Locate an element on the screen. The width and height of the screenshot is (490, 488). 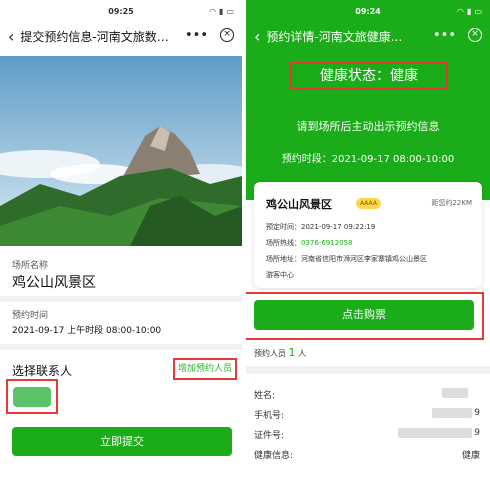
rating-badge: AAAA is located at coordinates (368, 203).